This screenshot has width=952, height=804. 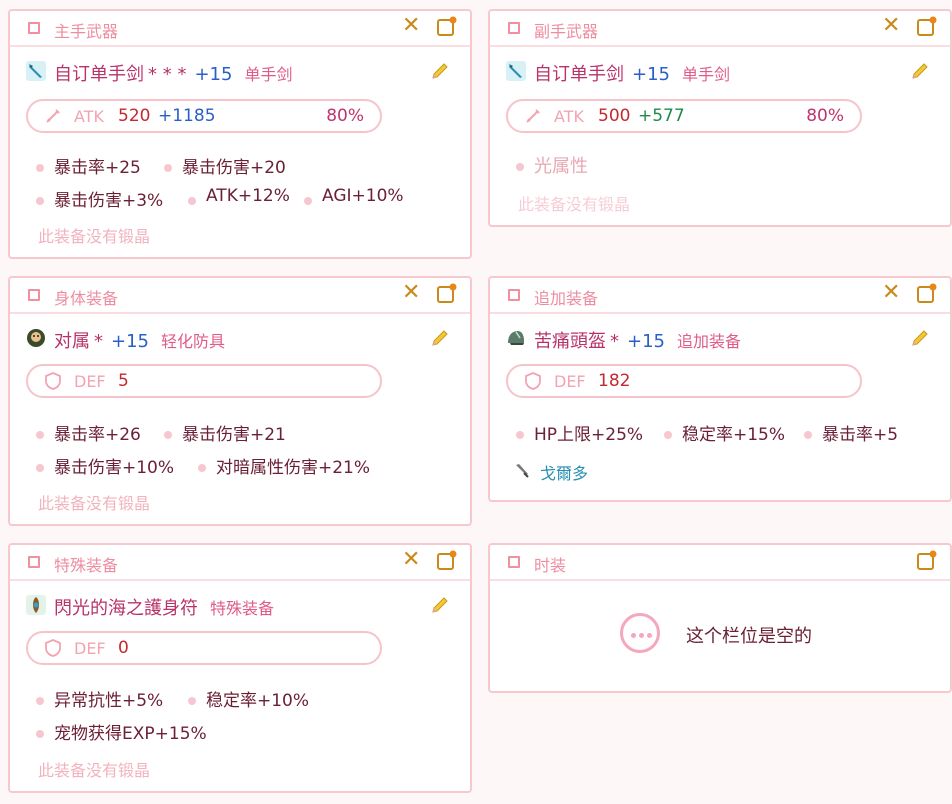 What do you see at coordinates (749, 636) in the screenshot?
I see `empty-slot-text: 这个栏位是空的` at bounding box center [749, 636].